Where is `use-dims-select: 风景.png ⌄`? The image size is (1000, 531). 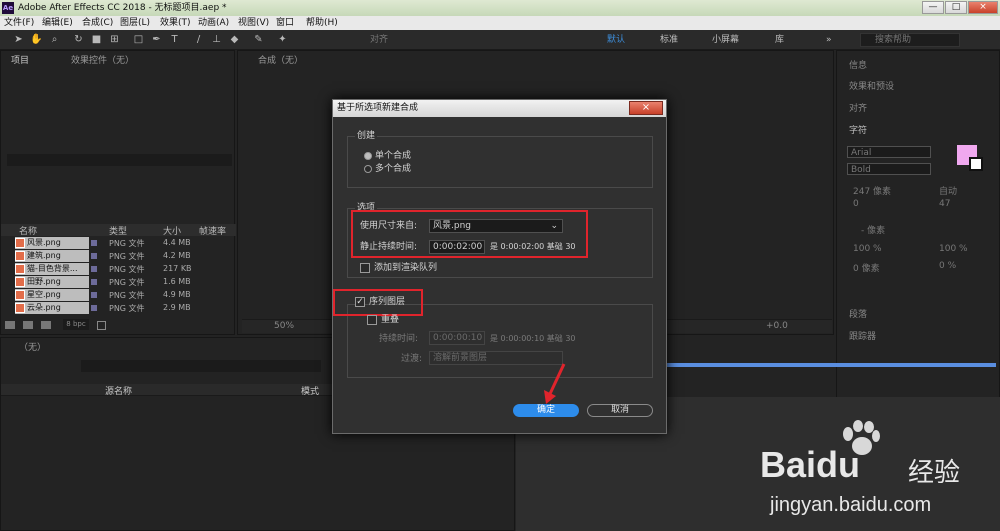
use-dims-select: 风景.png ⌄ is located at coordinates (496, 226).